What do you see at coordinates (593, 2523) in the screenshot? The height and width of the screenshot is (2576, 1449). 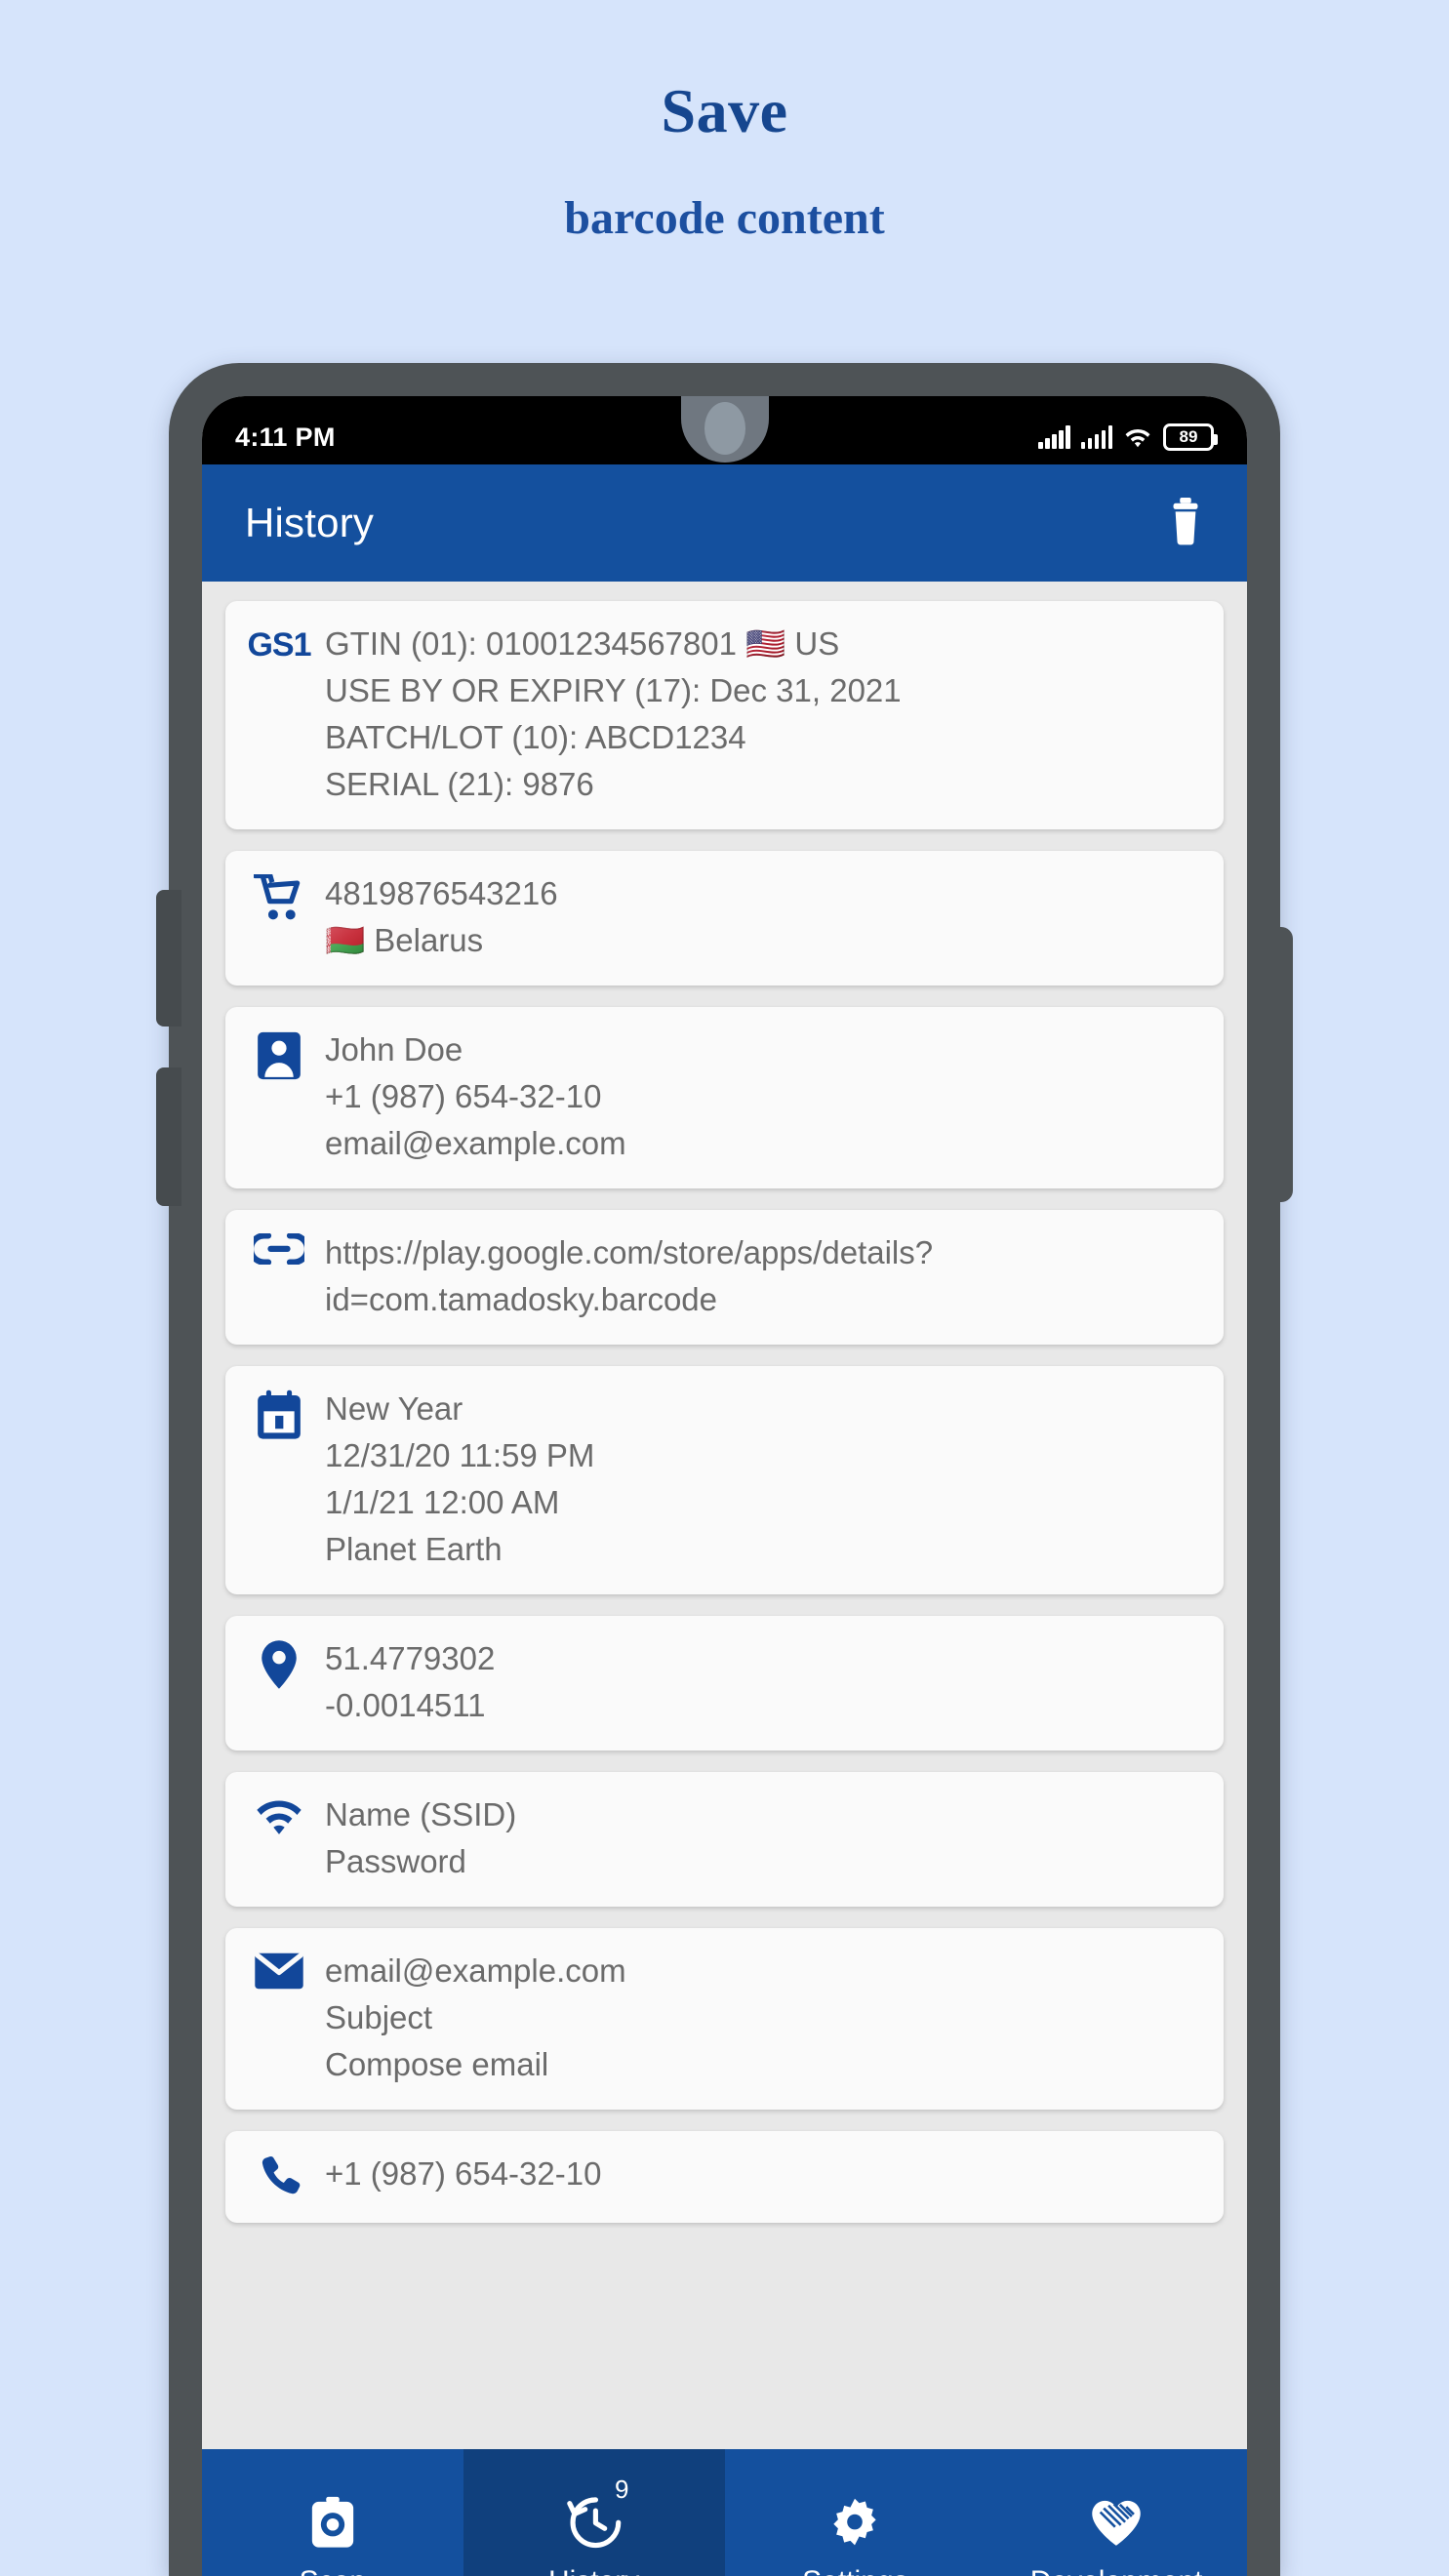 I see `history-clock-icon` at bounding box center [593, 2523].